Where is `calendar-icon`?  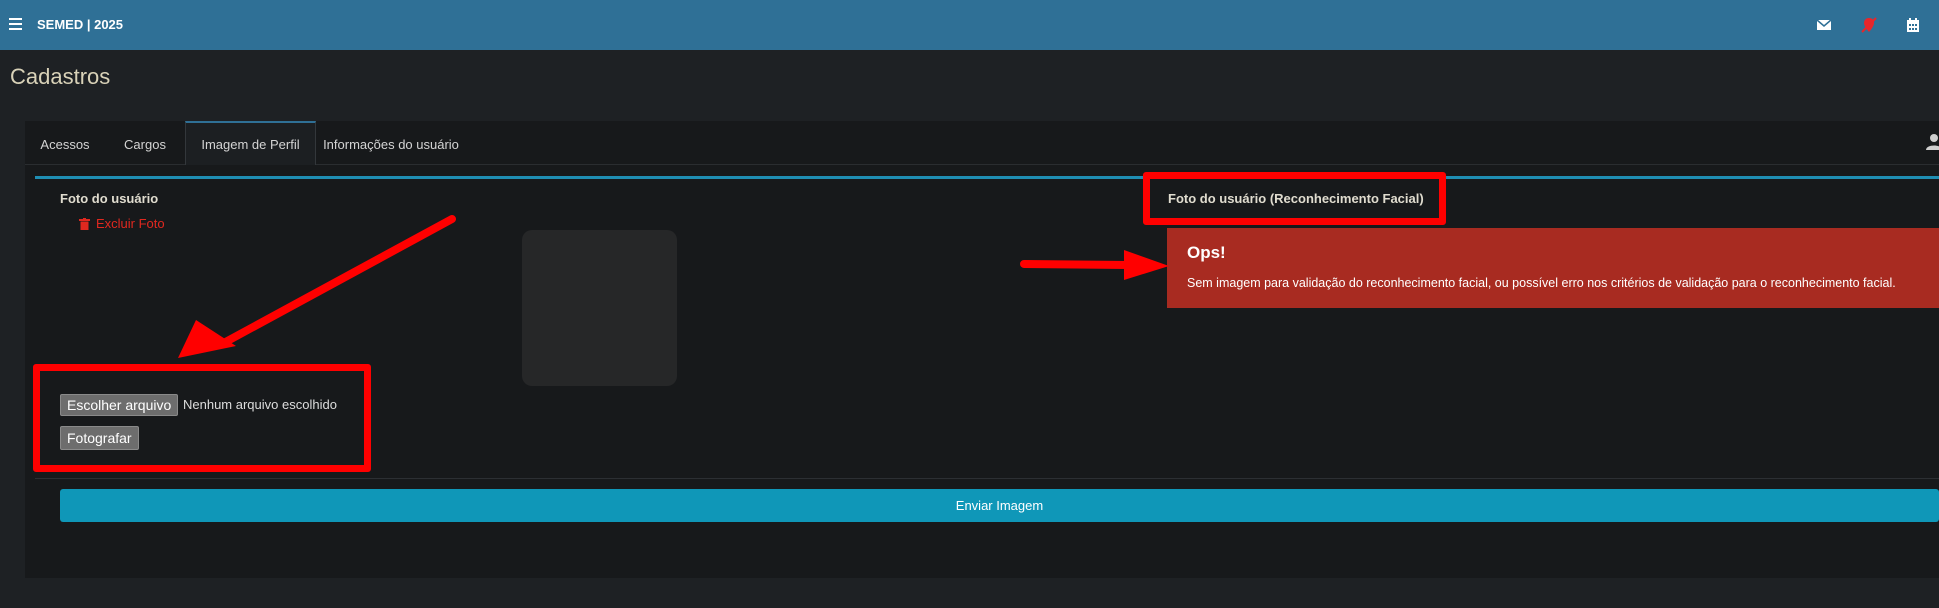
calendar-icon is located at coordinates (1913, 25).